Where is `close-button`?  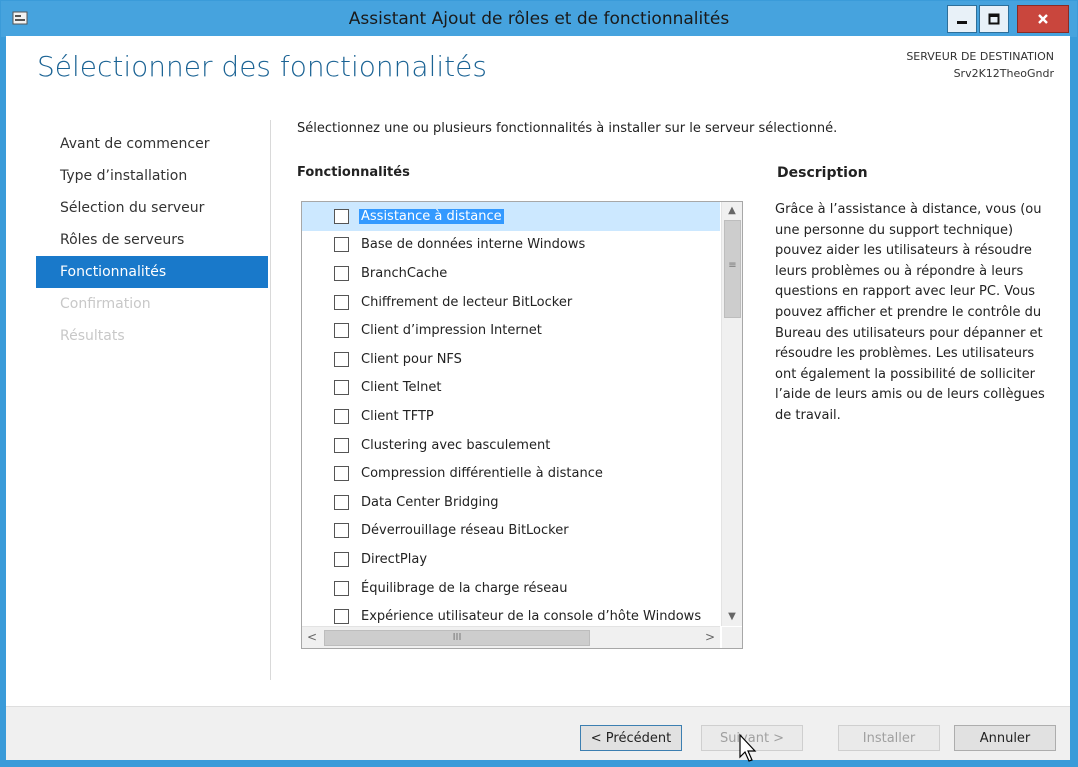
close-button is located at coordinates (1043, 19).